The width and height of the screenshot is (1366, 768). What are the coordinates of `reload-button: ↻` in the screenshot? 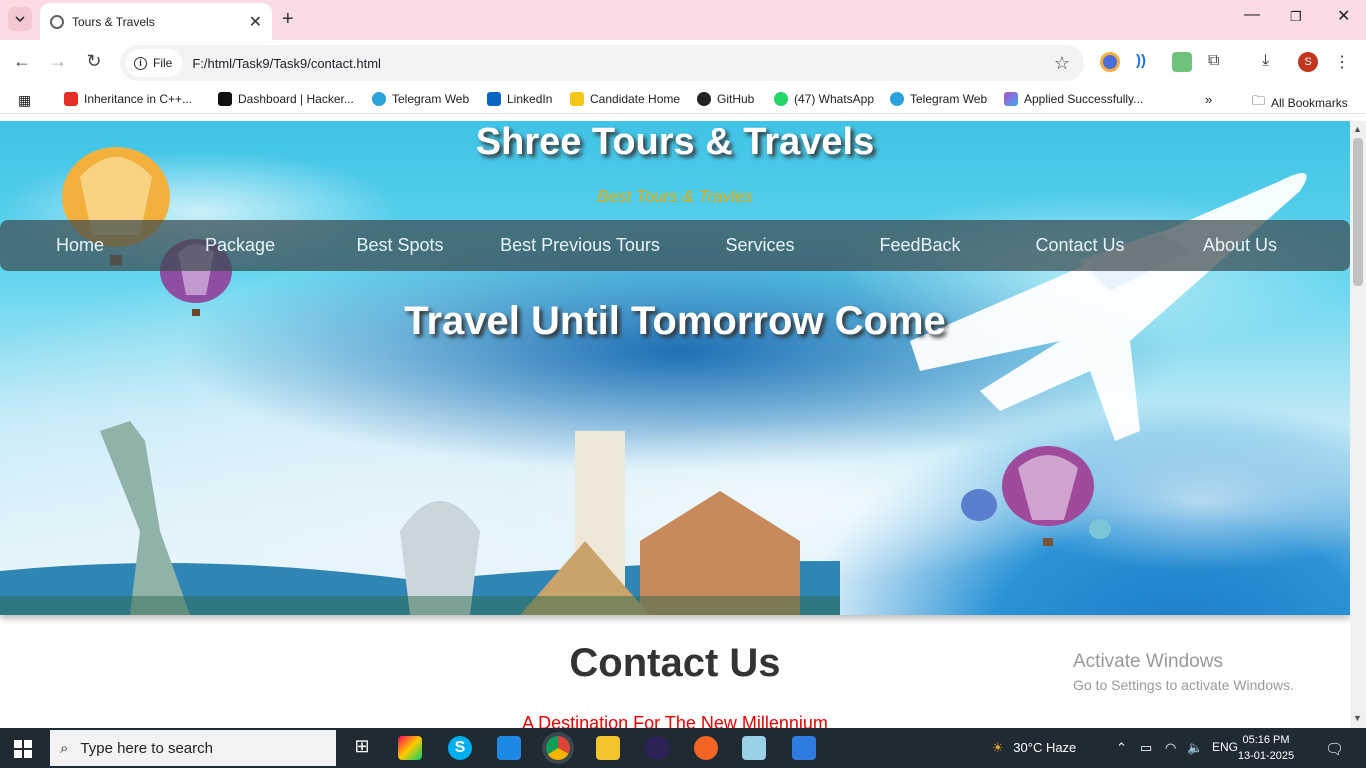 It's located at (94, 61).